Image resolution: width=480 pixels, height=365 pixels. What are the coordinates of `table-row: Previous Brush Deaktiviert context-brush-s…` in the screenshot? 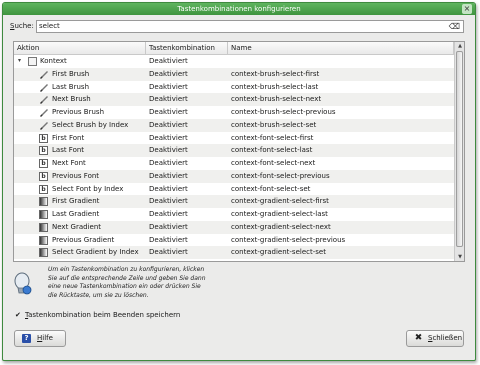 It's located at (234, 112).